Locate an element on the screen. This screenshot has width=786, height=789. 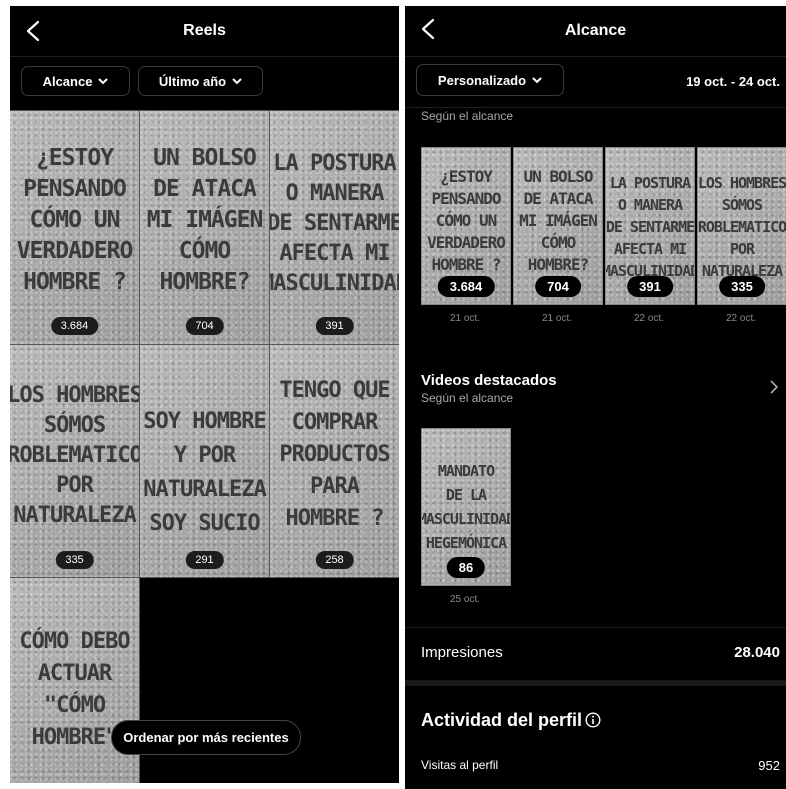
reels-header: Reels is located at coordinates (204, 31).